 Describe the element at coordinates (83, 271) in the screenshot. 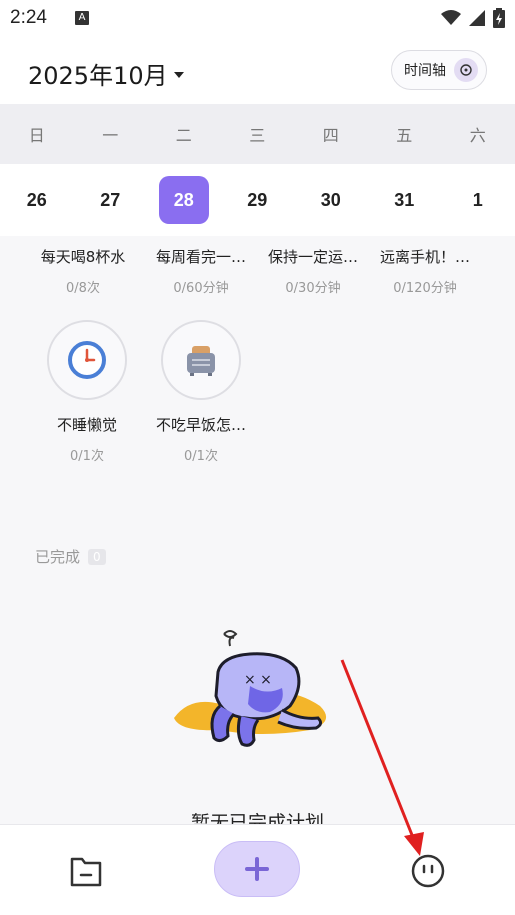

I see `habit-item: 每天喝8杯水 0/8次` at that location.